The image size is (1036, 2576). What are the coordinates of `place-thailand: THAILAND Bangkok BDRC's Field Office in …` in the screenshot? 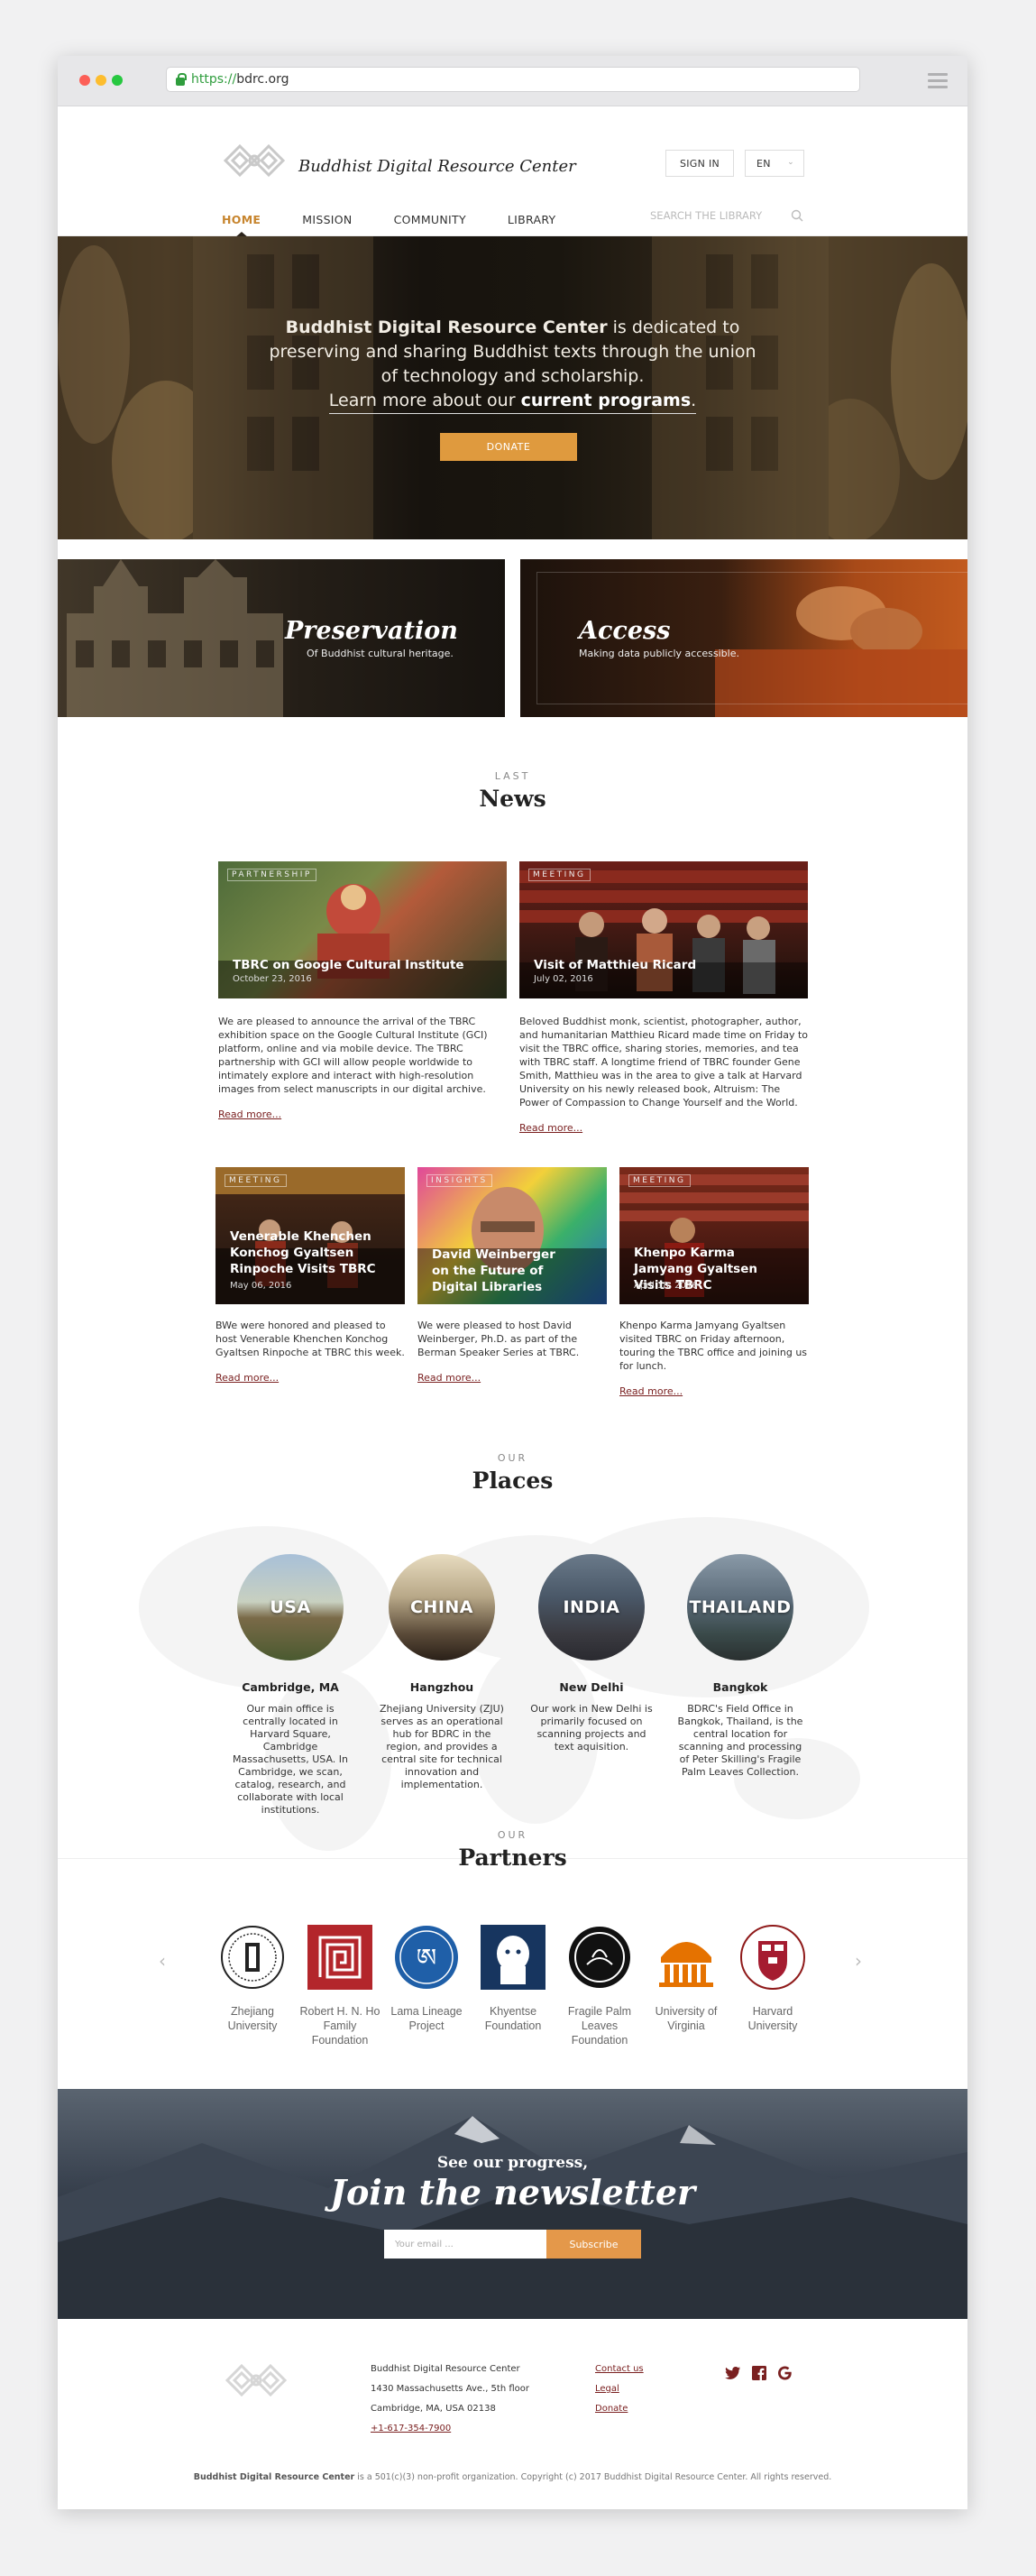 It's located at (740, 1667).